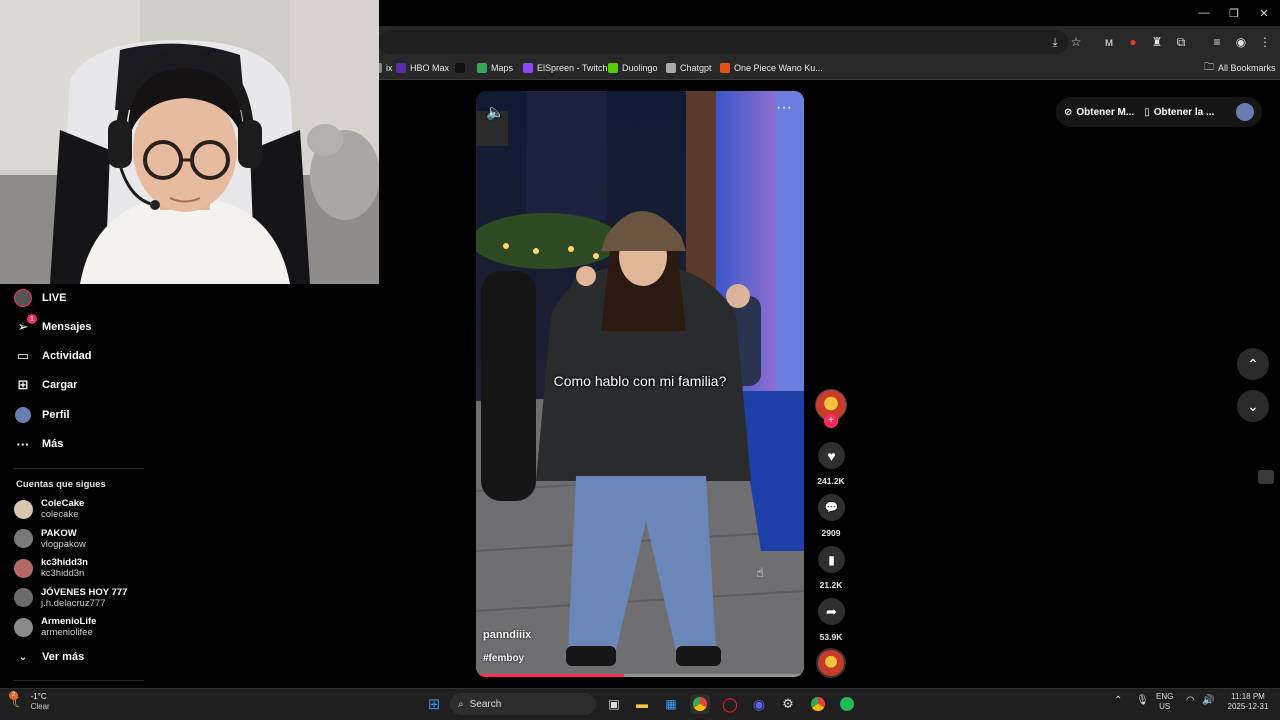 This screenshot has height=720, width=1280. What do you see at coordinates (79, 468) in the screenshot?
I see `sidebar-divider` at bounding box center [79, 468].